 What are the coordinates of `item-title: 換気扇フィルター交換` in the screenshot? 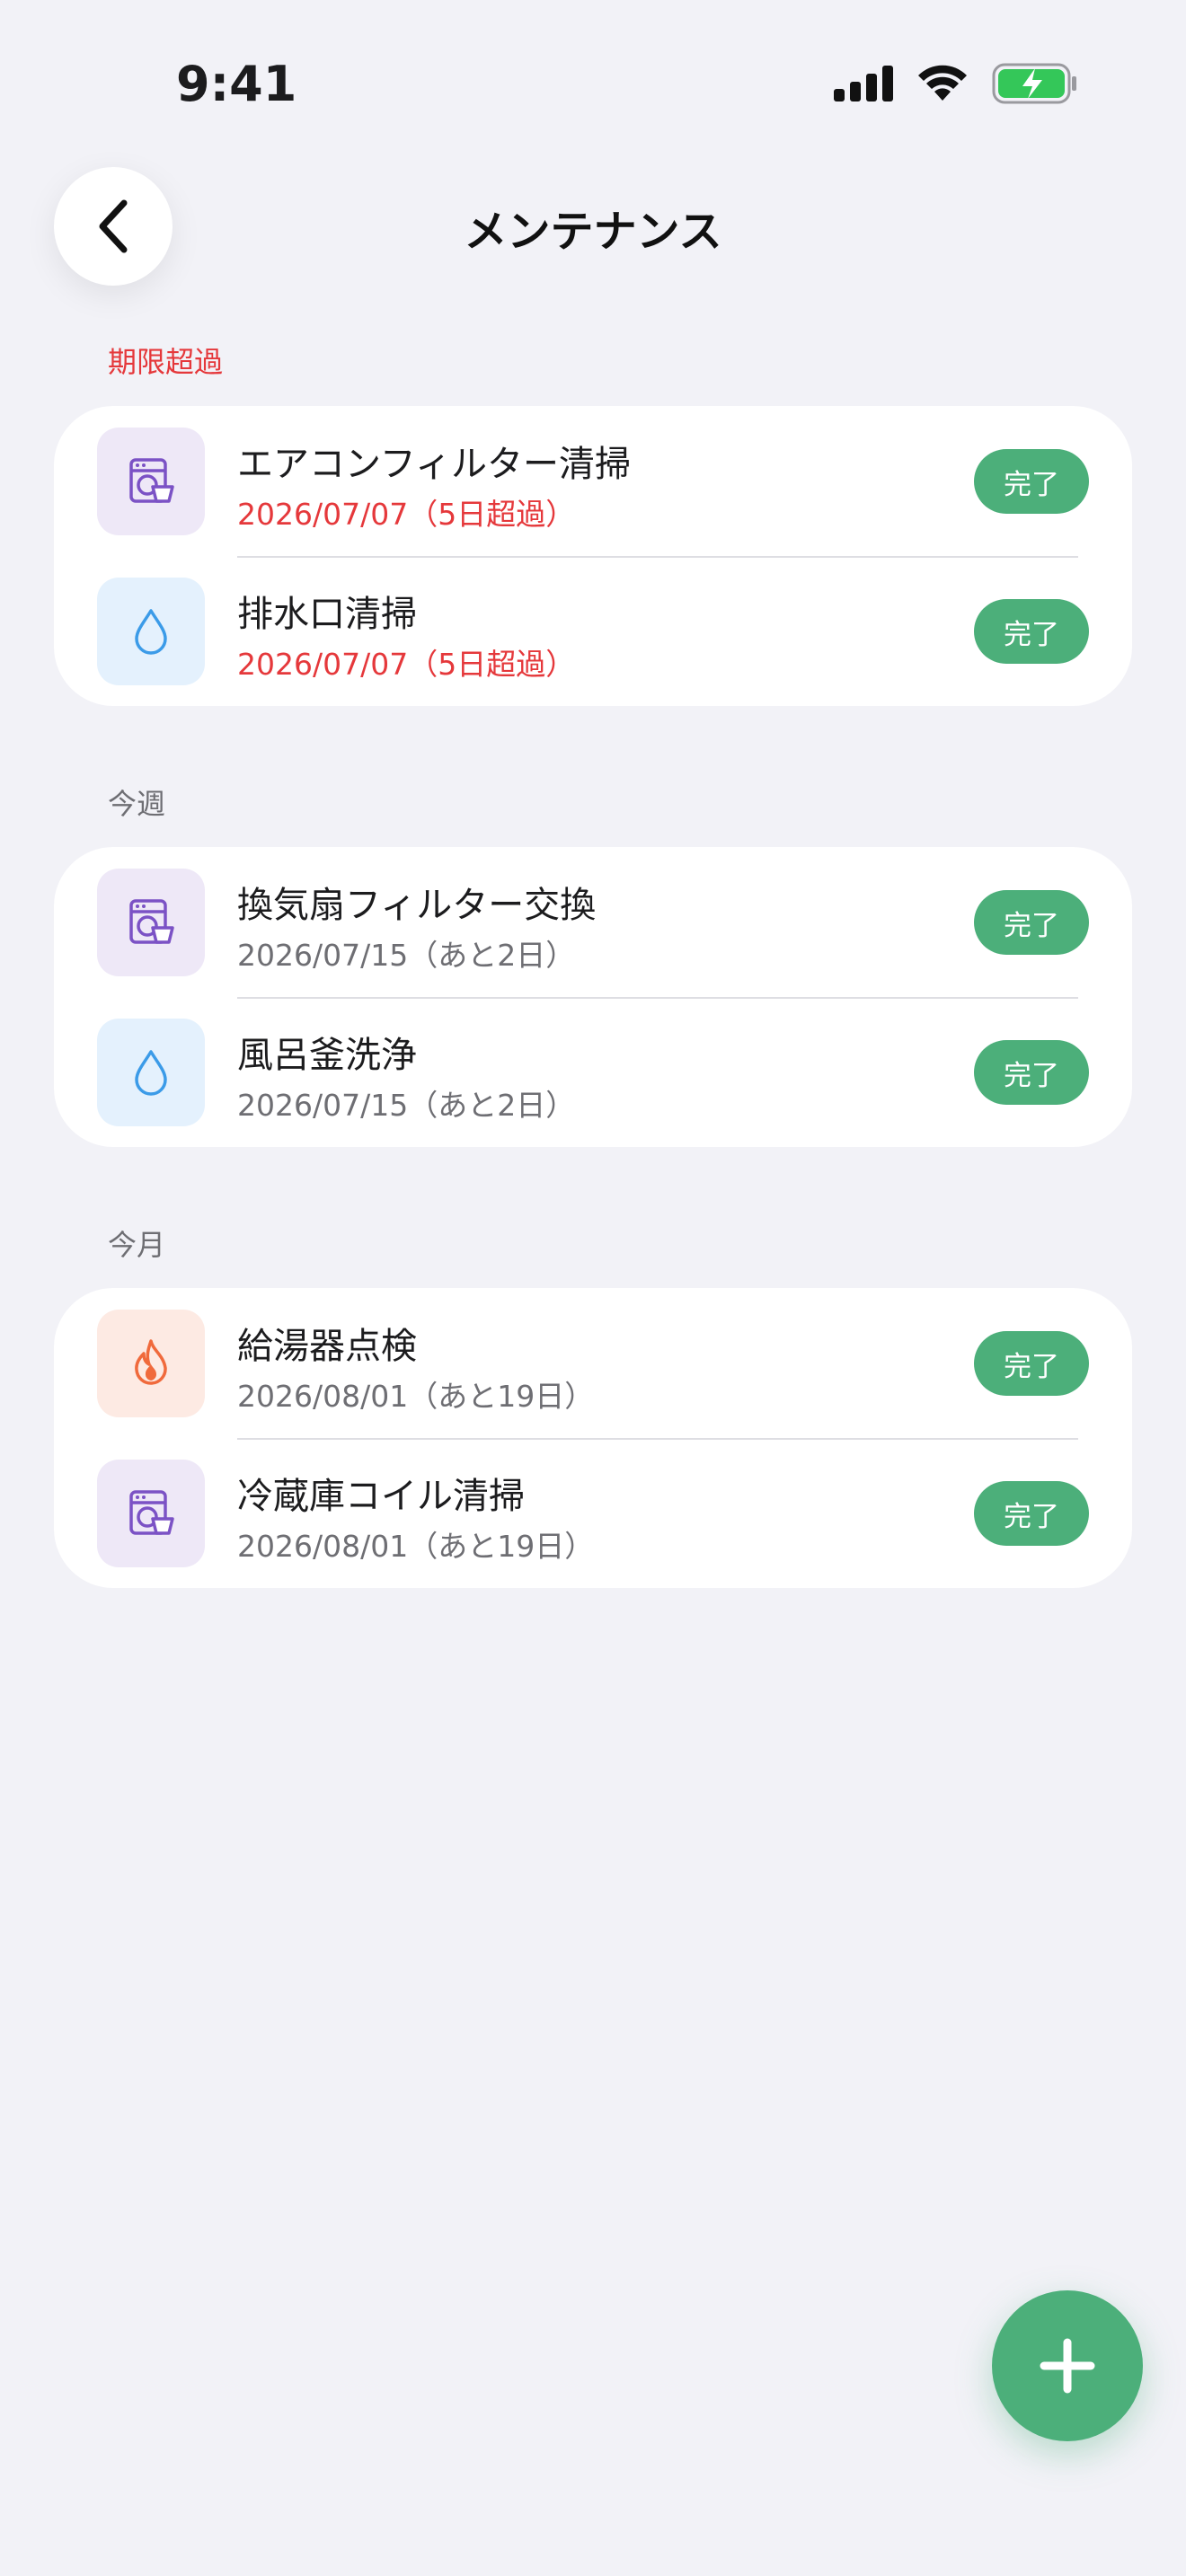 It's located at (417, 905).